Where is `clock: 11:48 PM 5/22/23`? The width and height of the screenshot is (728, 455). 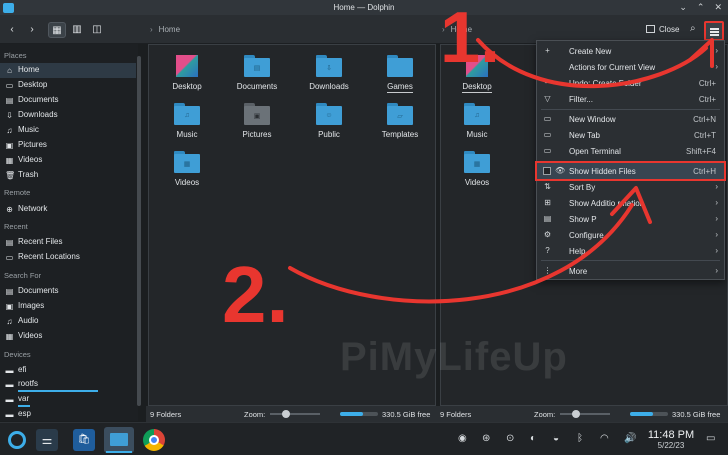 clock: 11:48 PM 5/22/23 is located at coordinates (671, 439).